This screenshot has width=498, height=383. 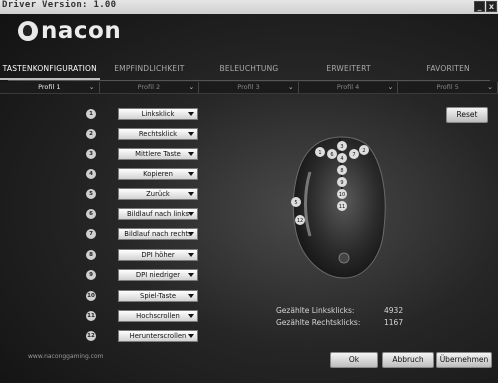 I want to click on marker-10-label: 10, so click(x=342, y=195).